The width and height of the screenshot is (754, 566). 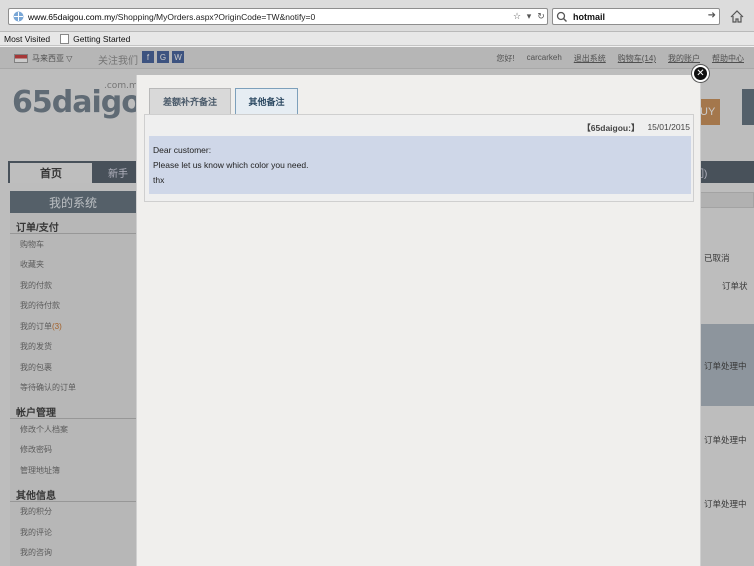 I want to click on search-go-icon: ➜, so click(x=712, y=15).